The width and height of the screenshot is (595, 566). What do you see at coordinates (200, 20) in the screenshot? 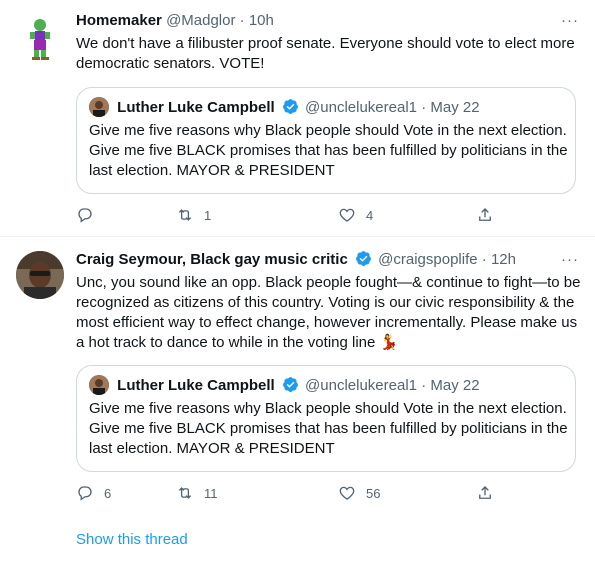
I see `user-handle: @Madglor` at bounding box center [200, 20].